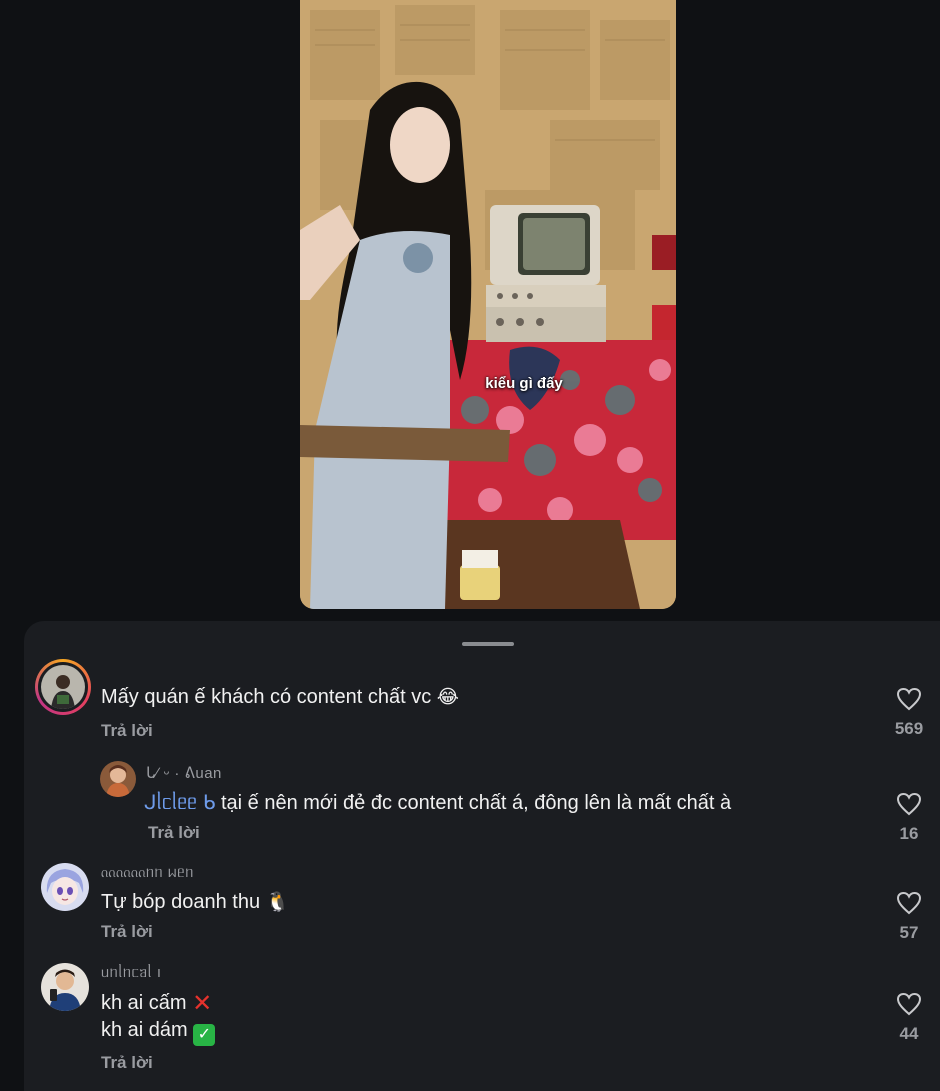 Image resolution: width=940 pixels, height=1091 pixels. Describe the element at coordinates (204, 1035) in the screenshot. I see `check-mark-emoji-icon: ✓` at that location.